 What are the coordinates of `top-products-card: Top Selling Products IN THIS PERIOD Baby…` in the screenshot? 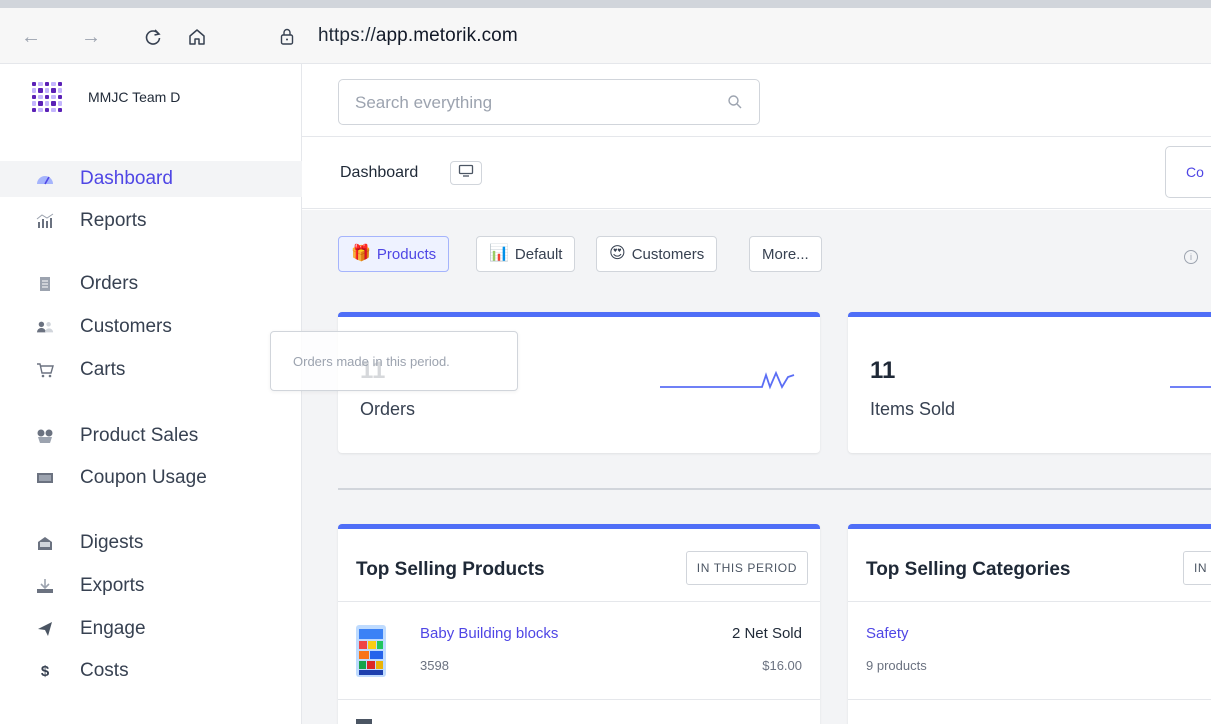 It's located at (579, 624).